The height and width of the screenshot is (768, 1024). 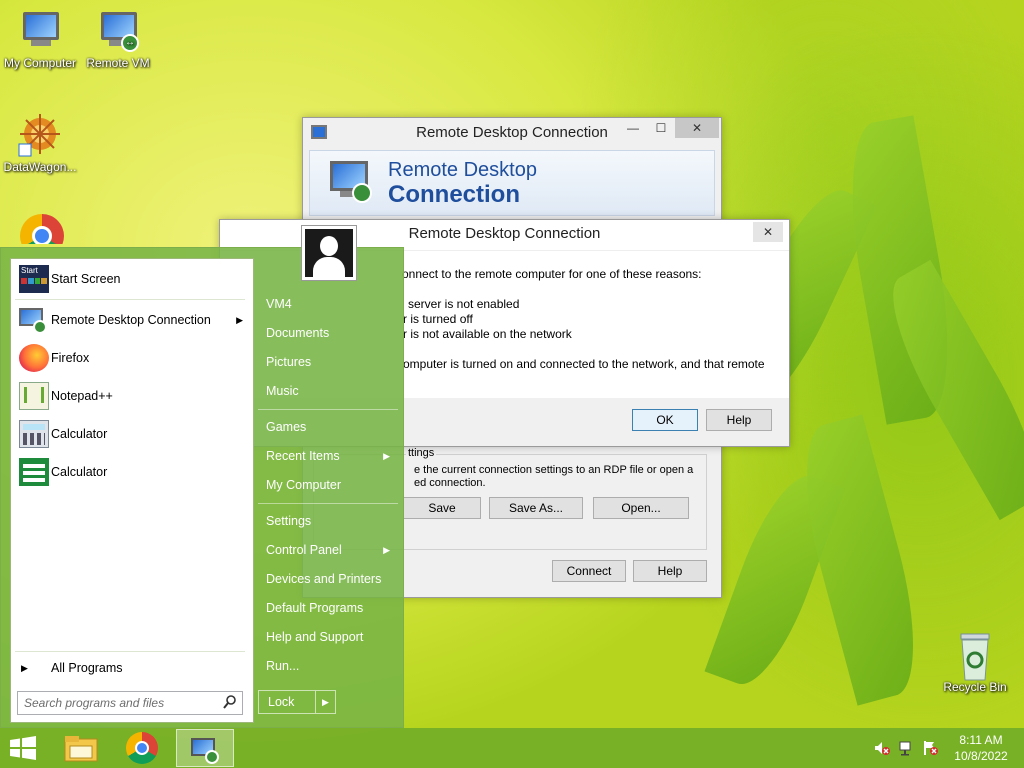 What do you see at coordinates (633, 128) in the screenshot?
I see `minimize-button: —` at bounding box center [633, 128].